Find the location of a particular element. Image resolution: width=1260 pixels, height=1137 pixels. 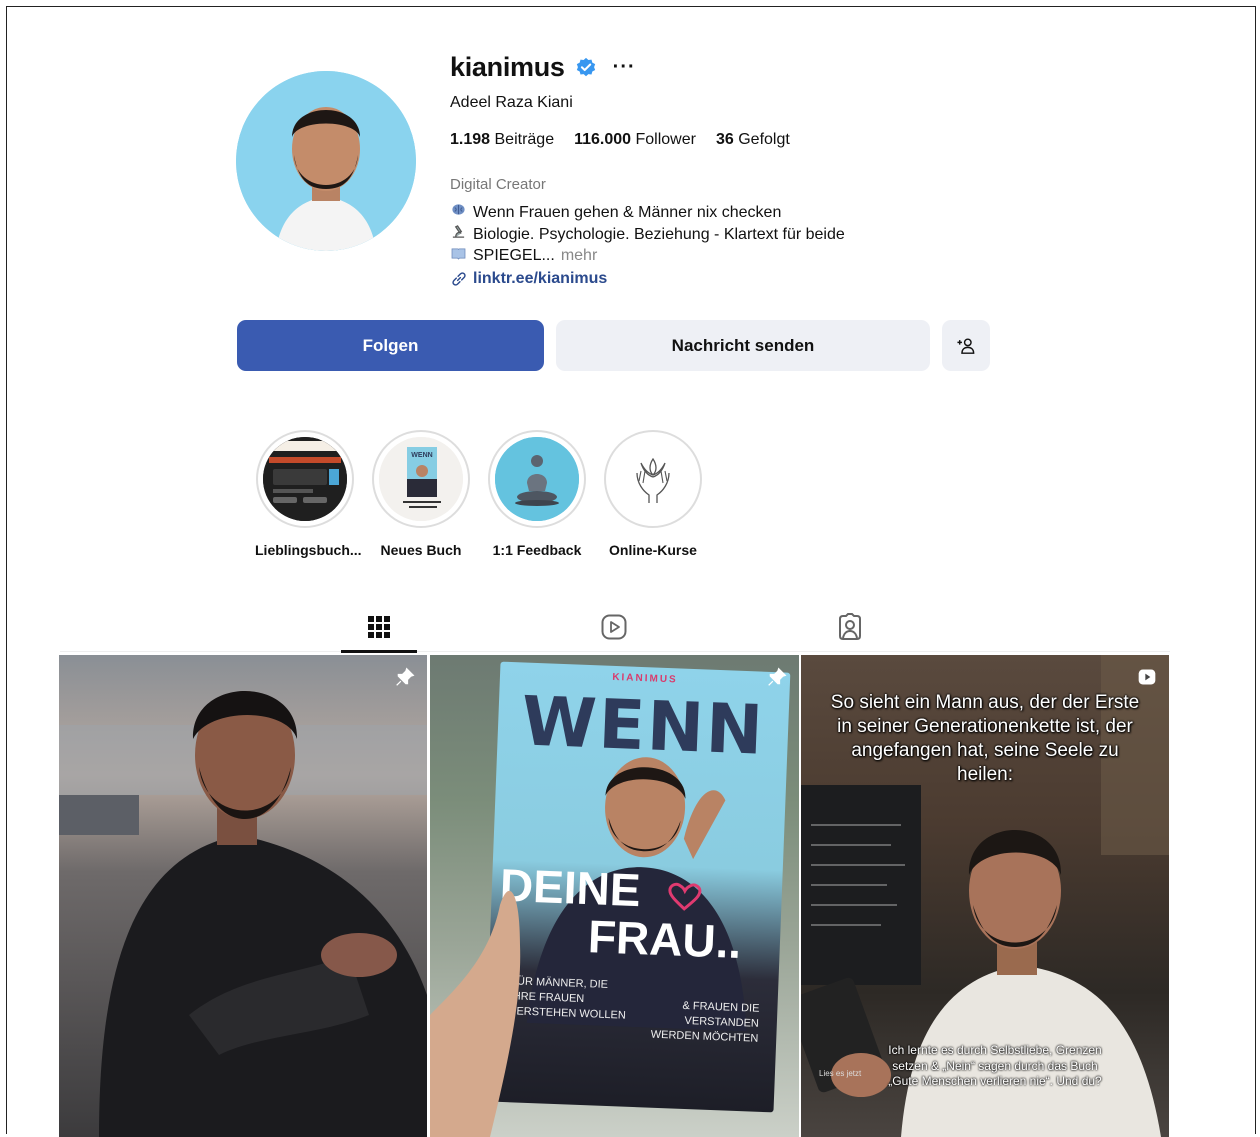

tabs-divider is located at coordinates (615, 651).